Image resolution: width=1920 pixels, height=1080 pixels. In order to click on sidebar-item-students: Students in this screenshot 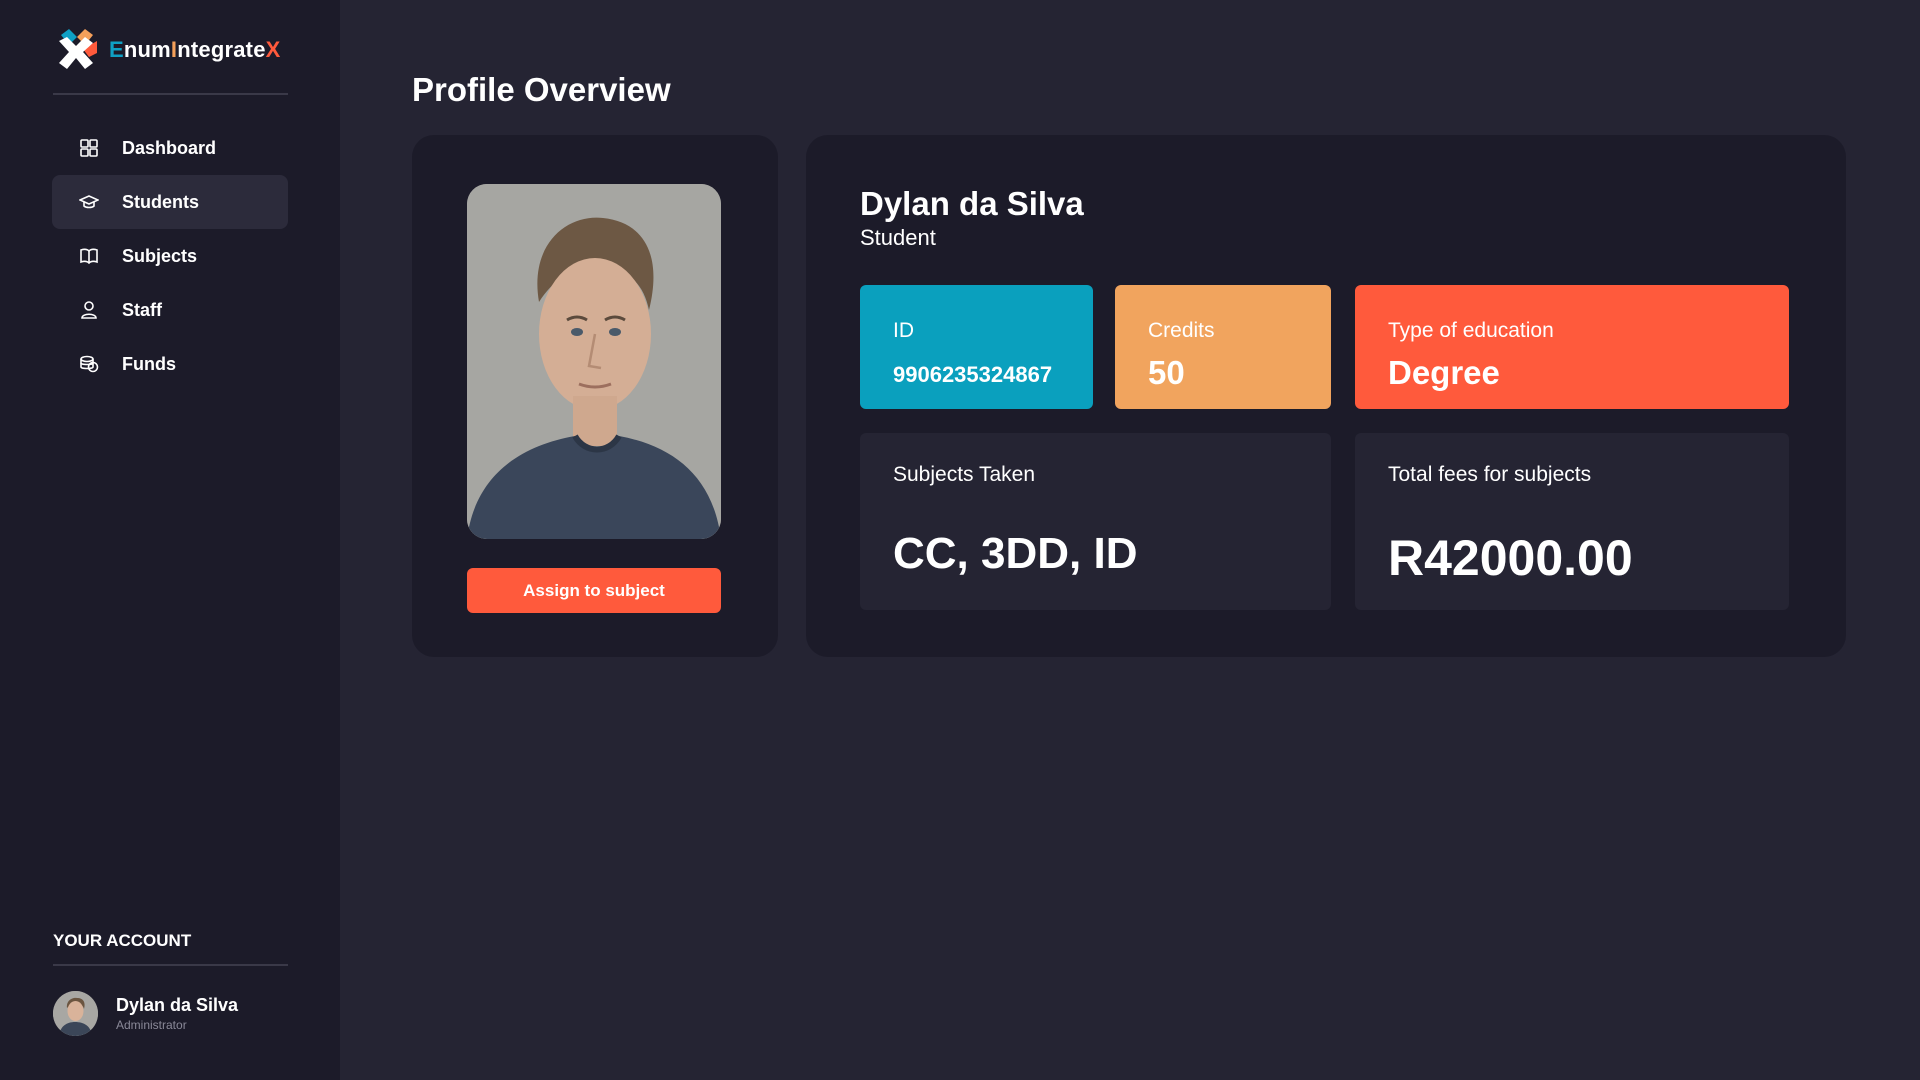, I will do `click(170, 202)`.